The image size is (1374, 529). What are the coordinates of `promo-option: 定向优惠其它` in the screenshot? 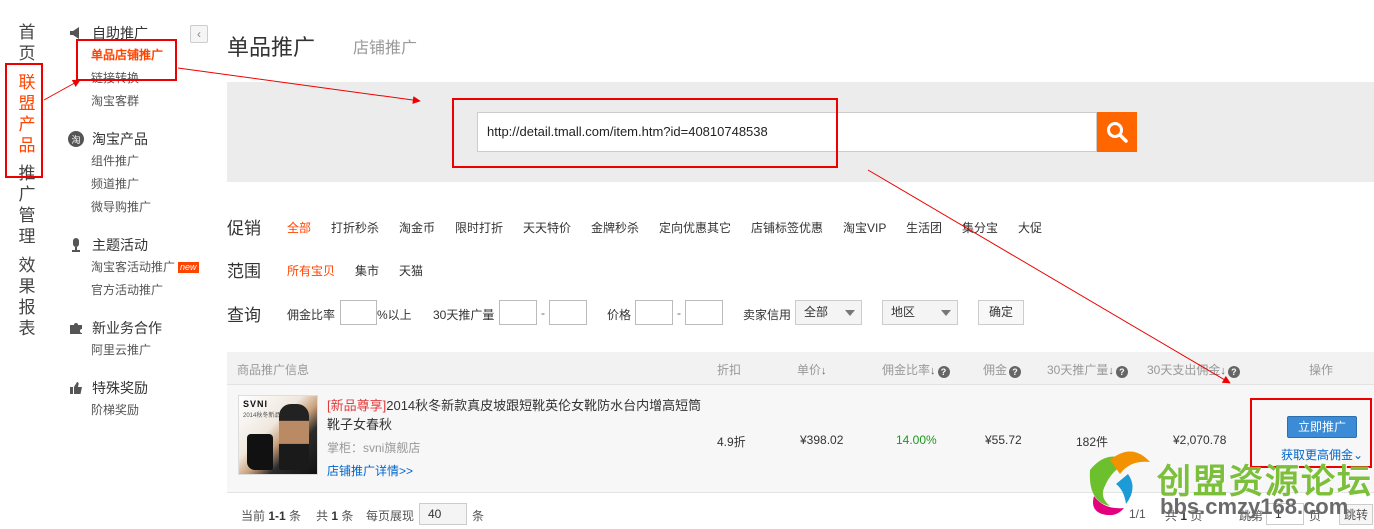 It's located at (695, 227).